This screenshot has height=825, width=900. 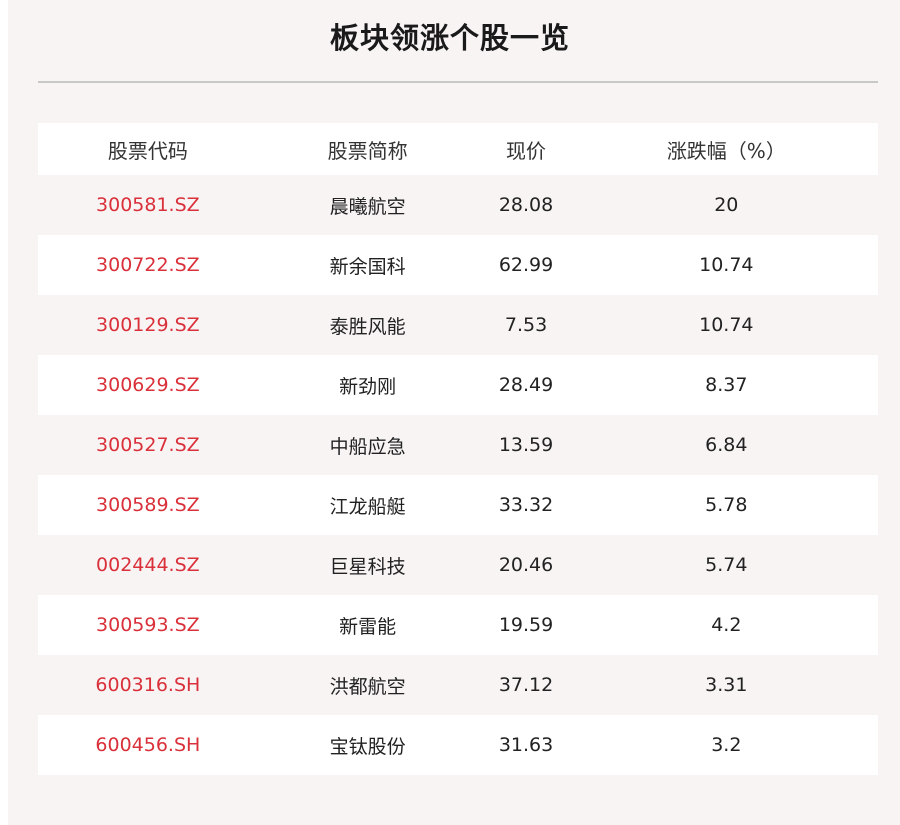 What do you see at coordinates (148, 745) in the screenshot?
I see `stock-code: 600456.SH` at bounding box center [148, 745].